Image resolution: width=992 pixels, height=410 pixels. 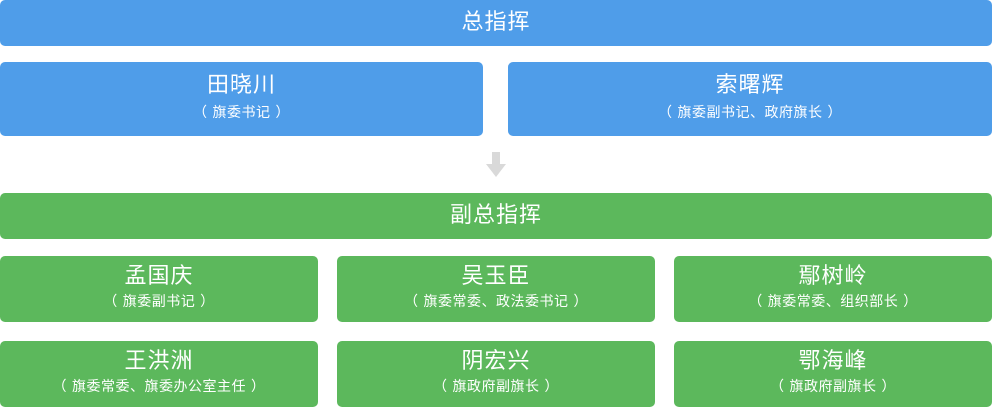 What do you see at coordinates (750, 99) in the screenshot?
I see `commander-card: 索曙辉 （ 旗委副书记、政府旗长 ）` at bounding box center [750, 99].